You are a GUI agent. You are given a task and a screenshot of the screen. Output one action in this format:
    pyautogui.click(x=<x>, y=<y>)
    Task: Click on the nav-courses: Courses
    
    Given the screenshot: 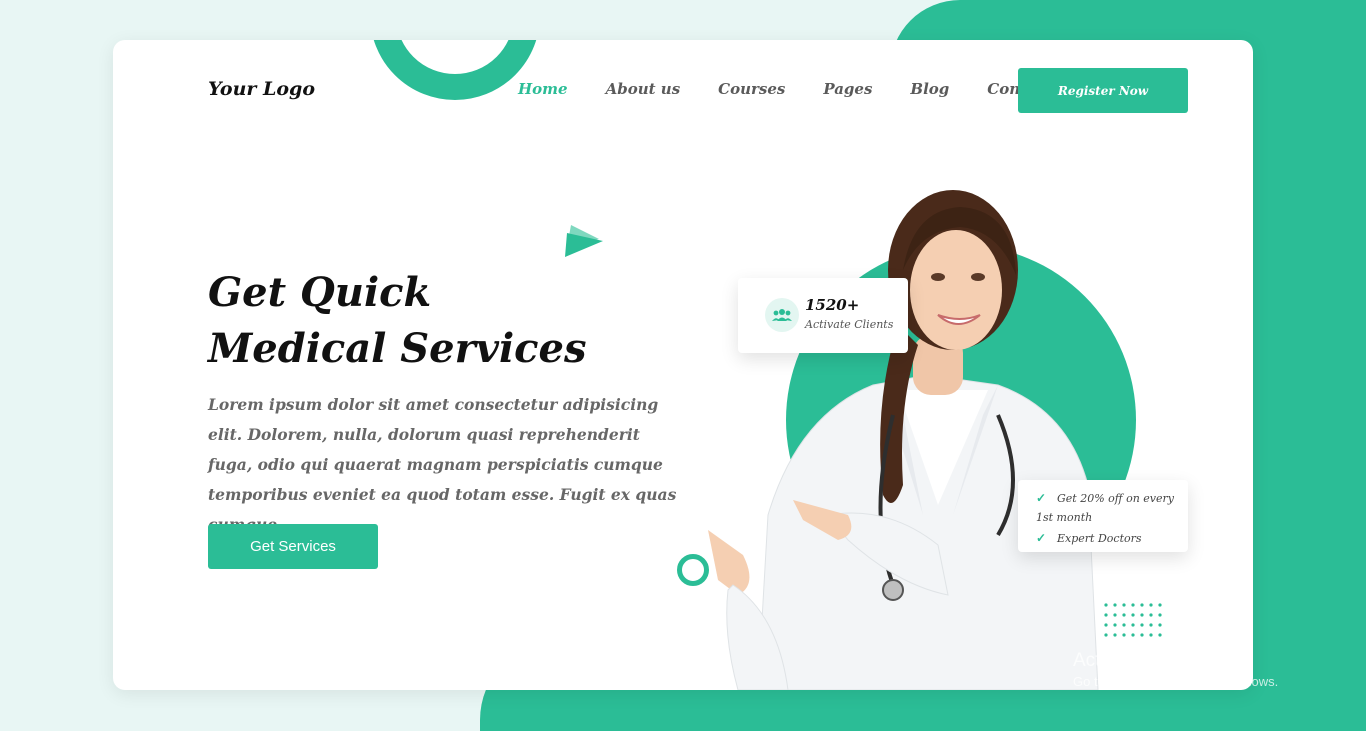 What is the action you would take?
    pyautogui.click(x=751, y=89)
    